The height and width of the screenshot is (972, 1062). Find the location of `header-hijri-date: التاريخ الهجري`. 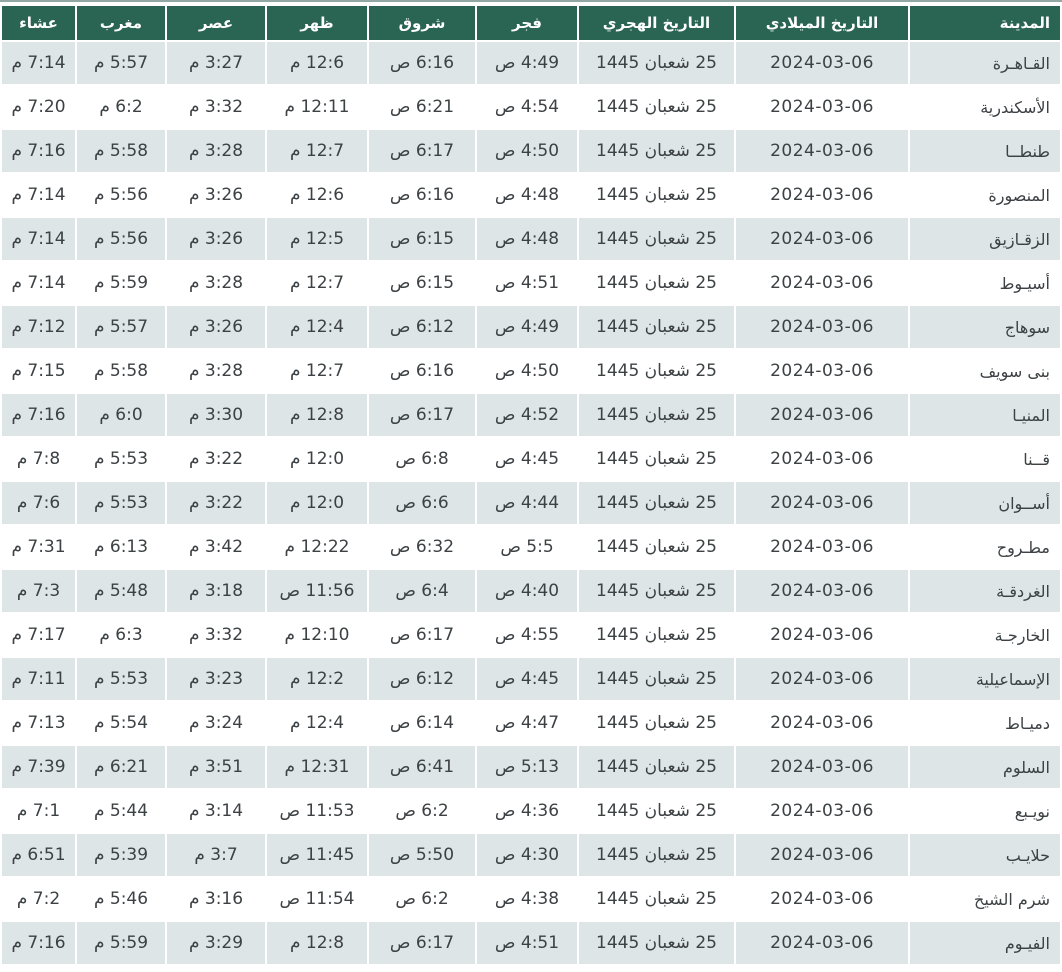

header-hijri-date: التاريخ الهجري is located at coordinates (656, 23).